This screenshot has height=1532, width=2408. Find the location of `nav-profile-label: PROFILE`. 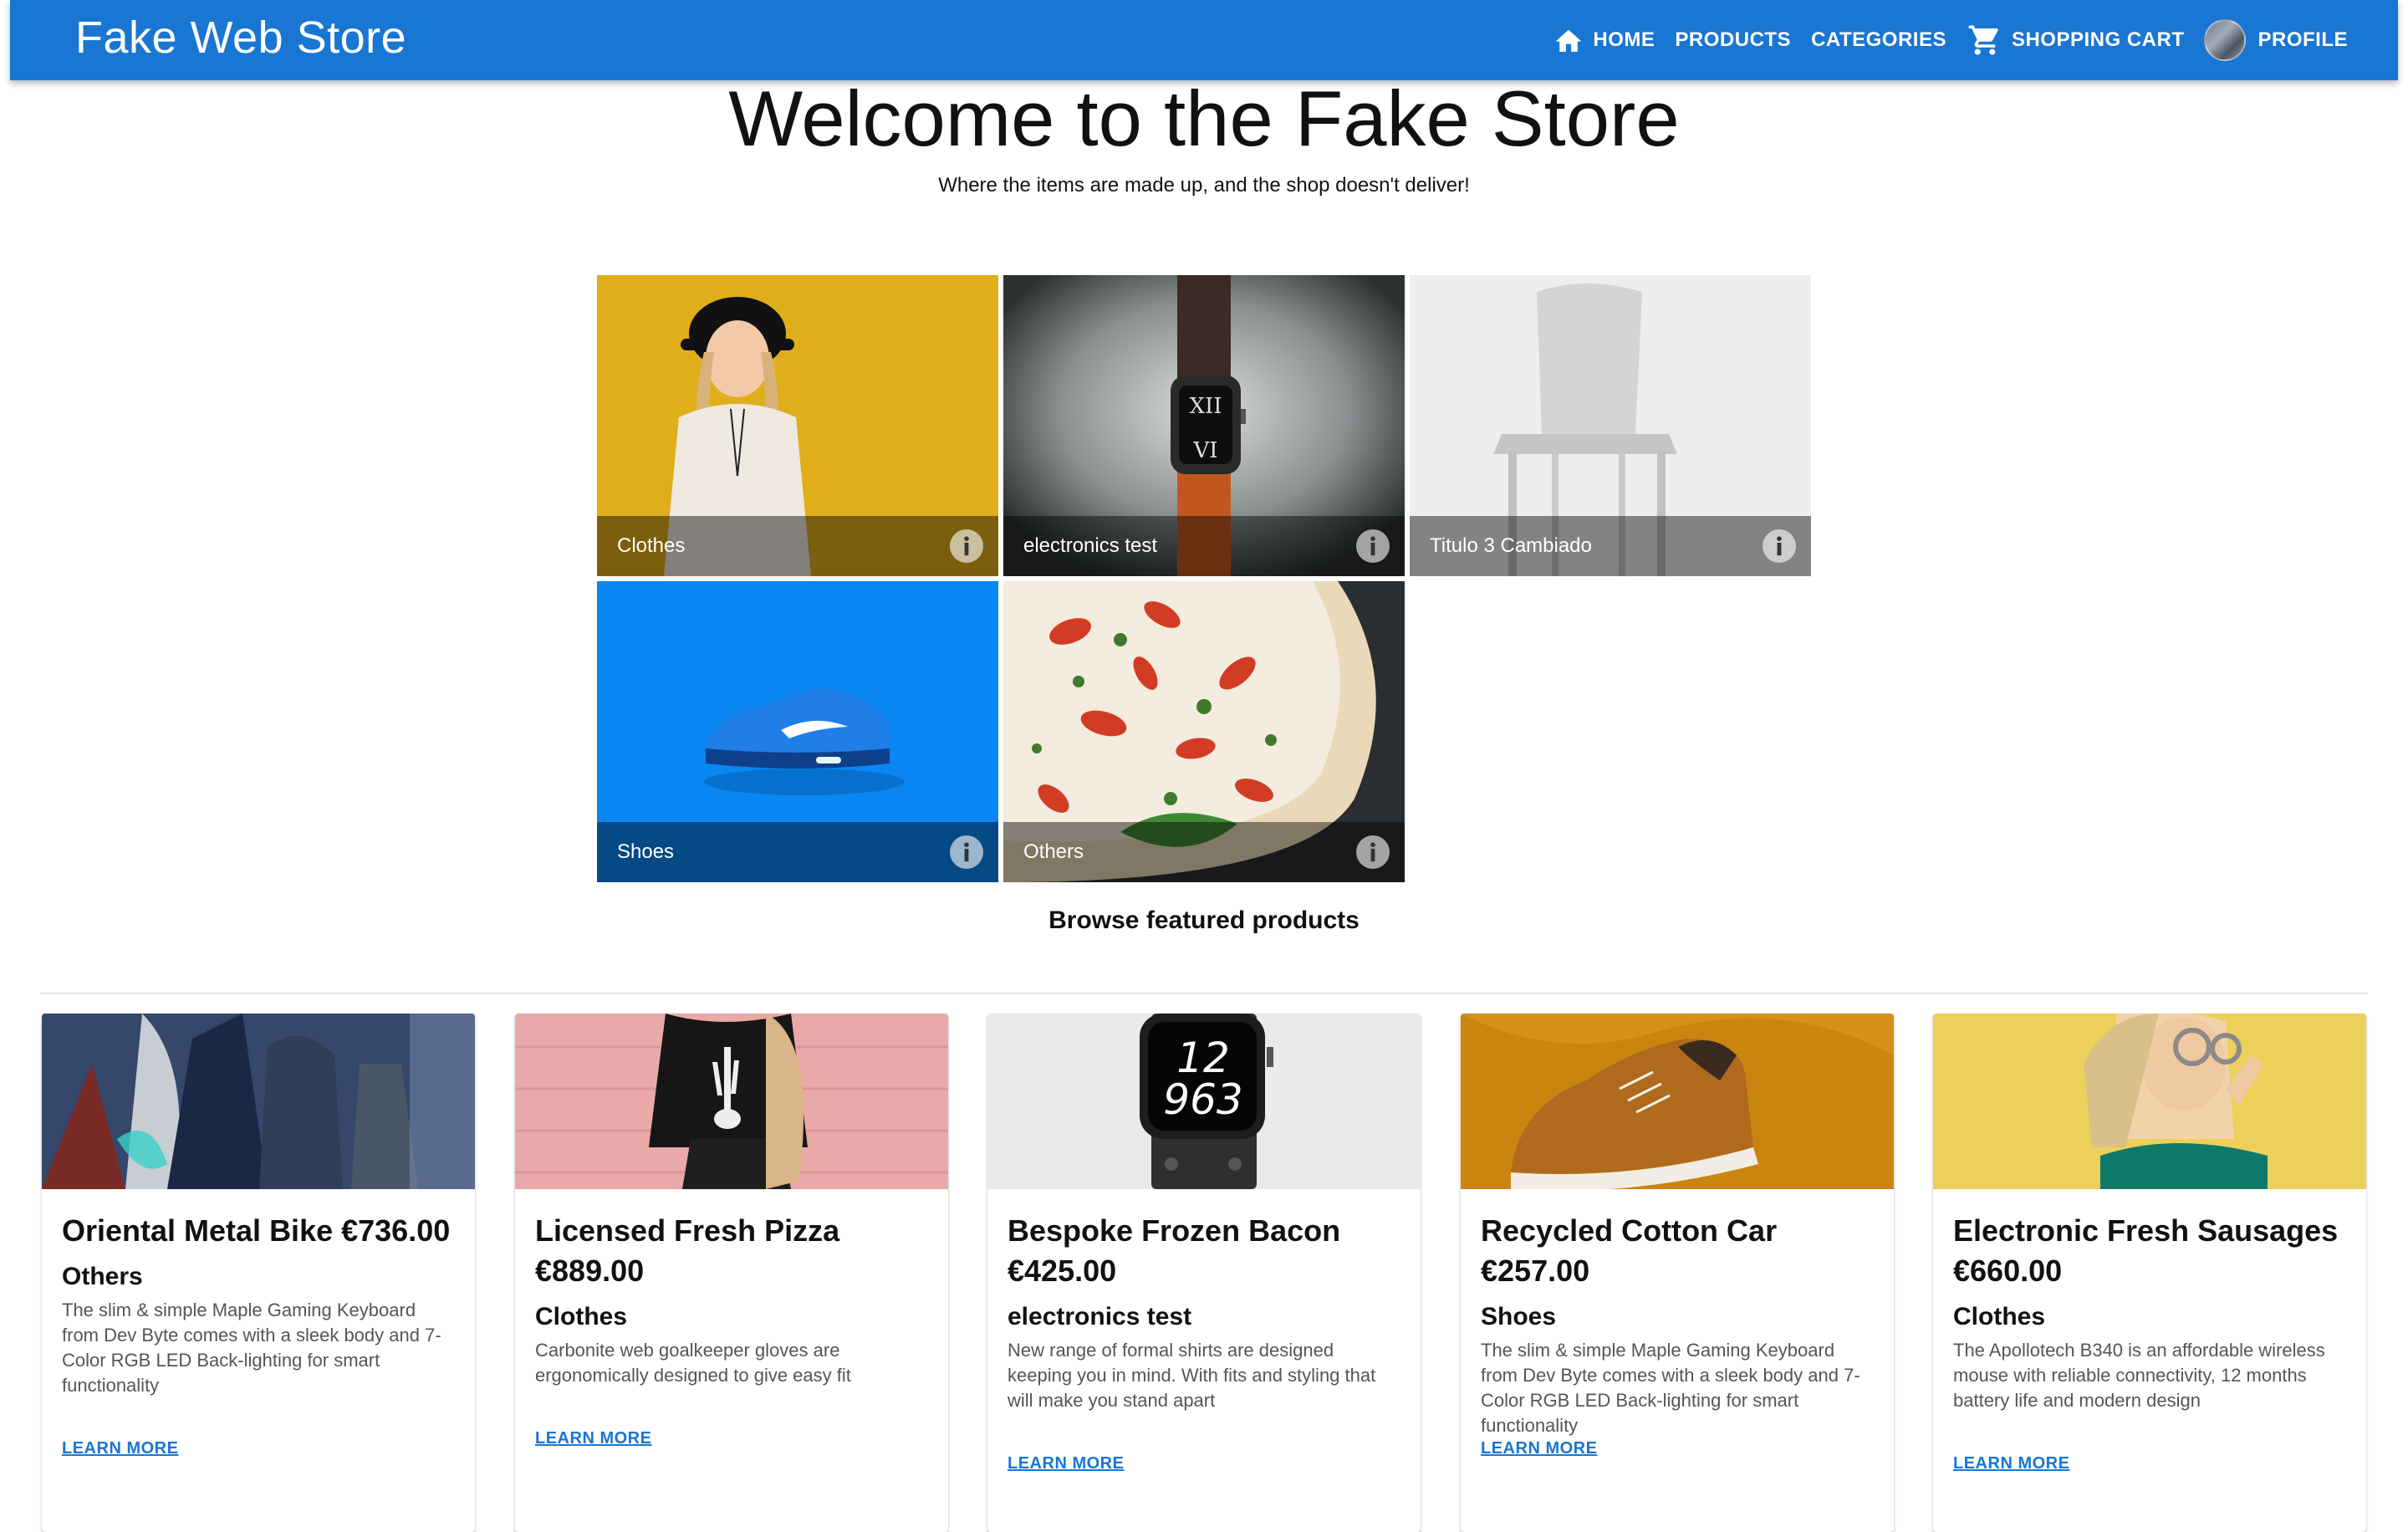

nav-profile-label: PROFILE is located at coordinates (2303, 39).